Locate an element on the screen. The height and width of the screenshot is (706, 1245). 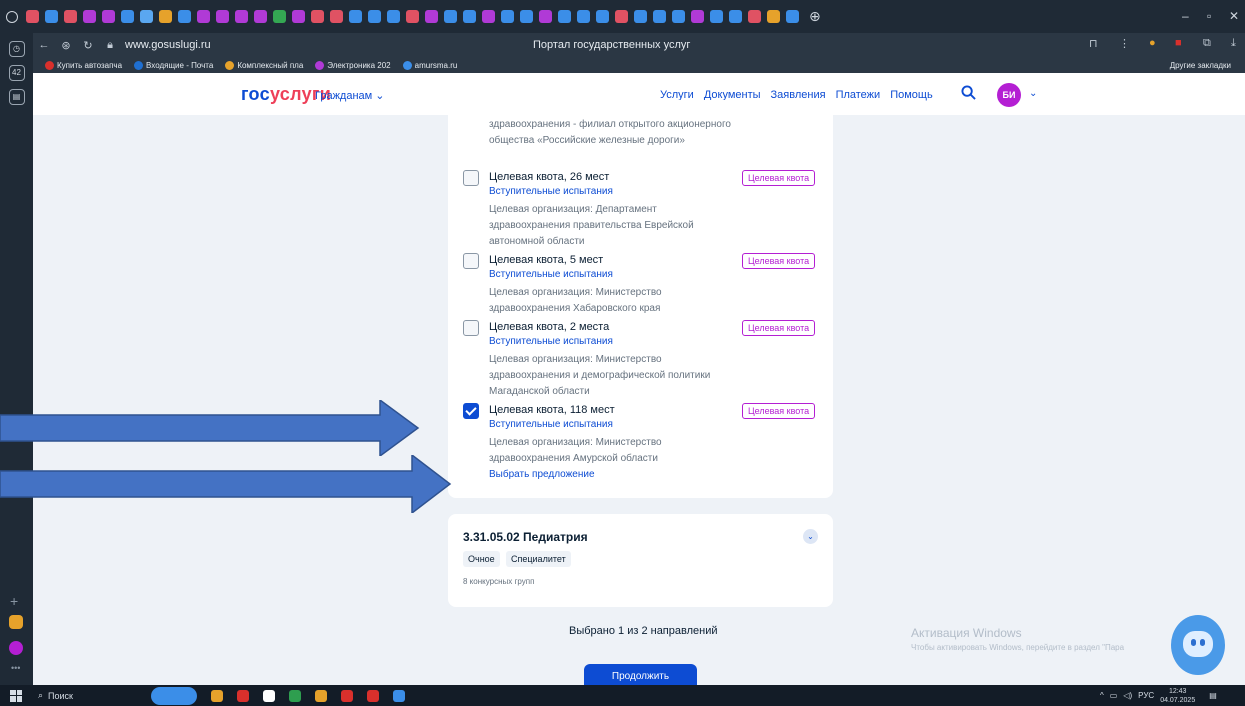
windows-start-icon is located at coordinates (16, 695).